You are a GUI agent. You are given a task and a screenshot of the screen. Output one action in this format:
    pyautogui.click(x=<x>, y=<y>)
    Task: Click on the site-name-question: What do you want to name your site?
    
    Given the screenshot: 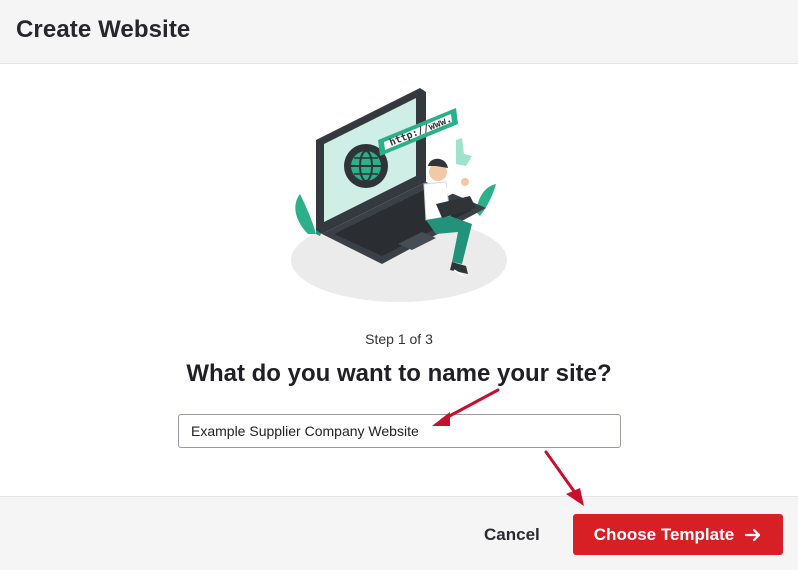 What is the action you would take?
    pyautogui.click(x=399, y=373)
    